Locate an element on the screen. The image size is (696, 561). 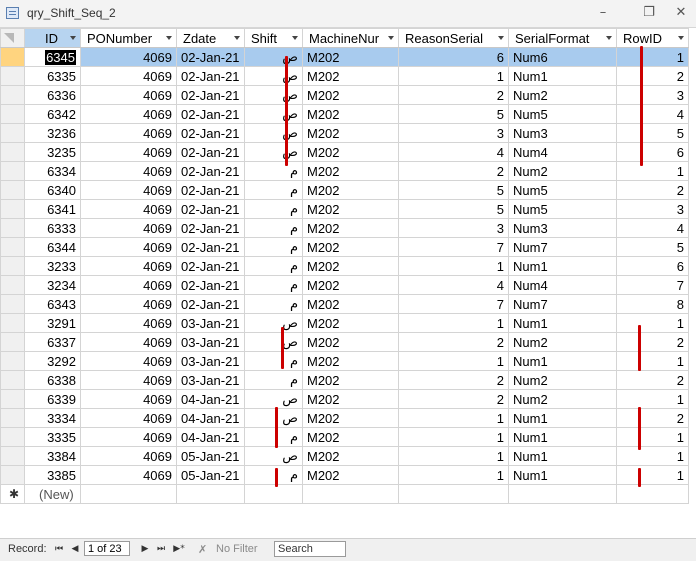
table-row: 6342 4069 02-Jan-21 ص M202 5 Num5 4 is located at coordinates (344, 114).